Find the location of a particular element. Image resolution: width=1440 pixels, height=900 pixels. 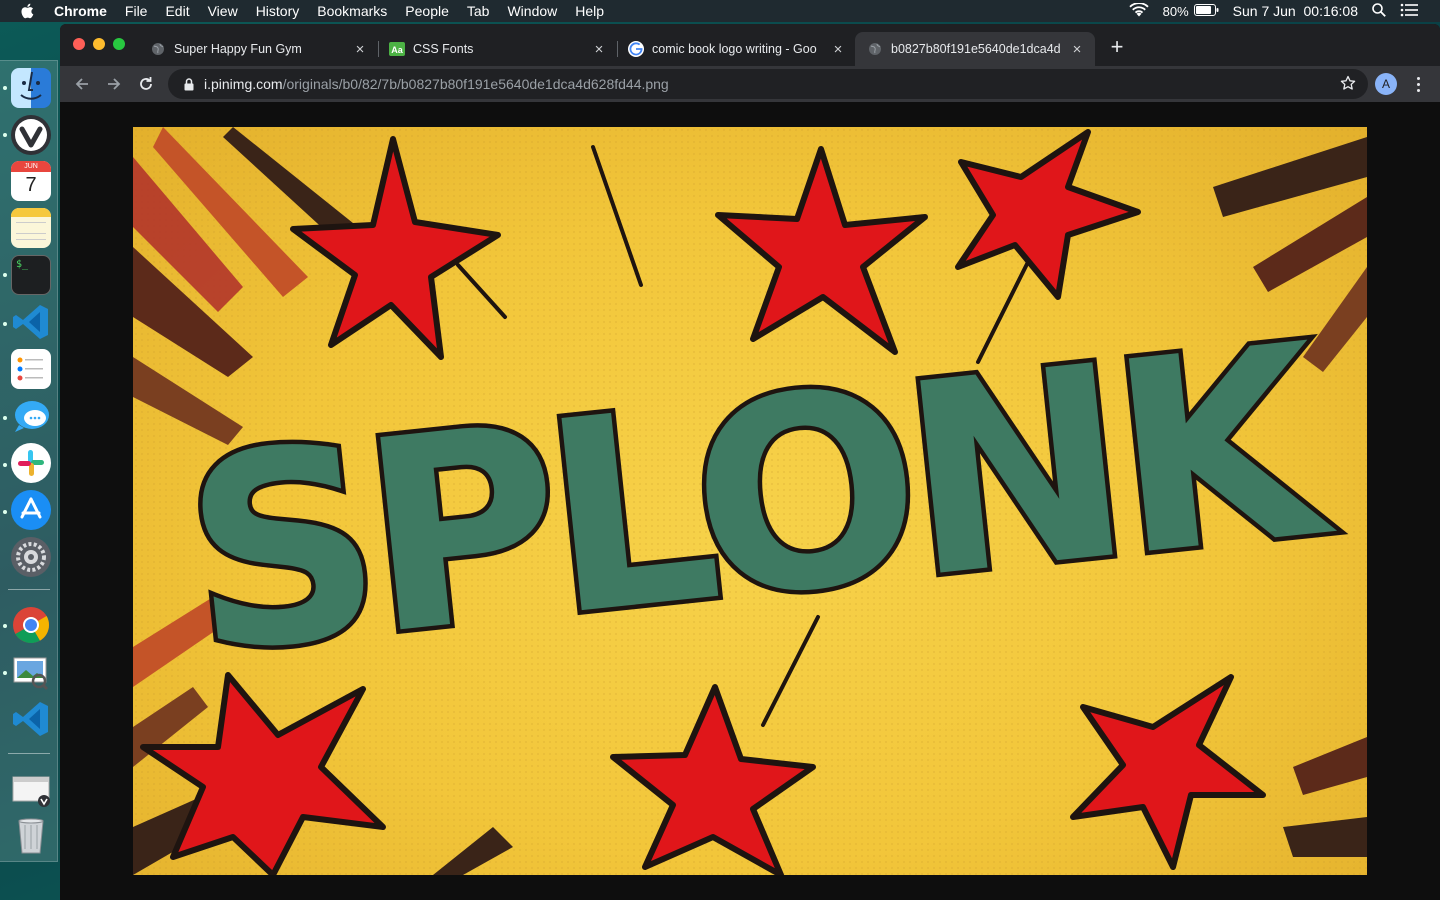

back-button is located at coordinates (82, 84).